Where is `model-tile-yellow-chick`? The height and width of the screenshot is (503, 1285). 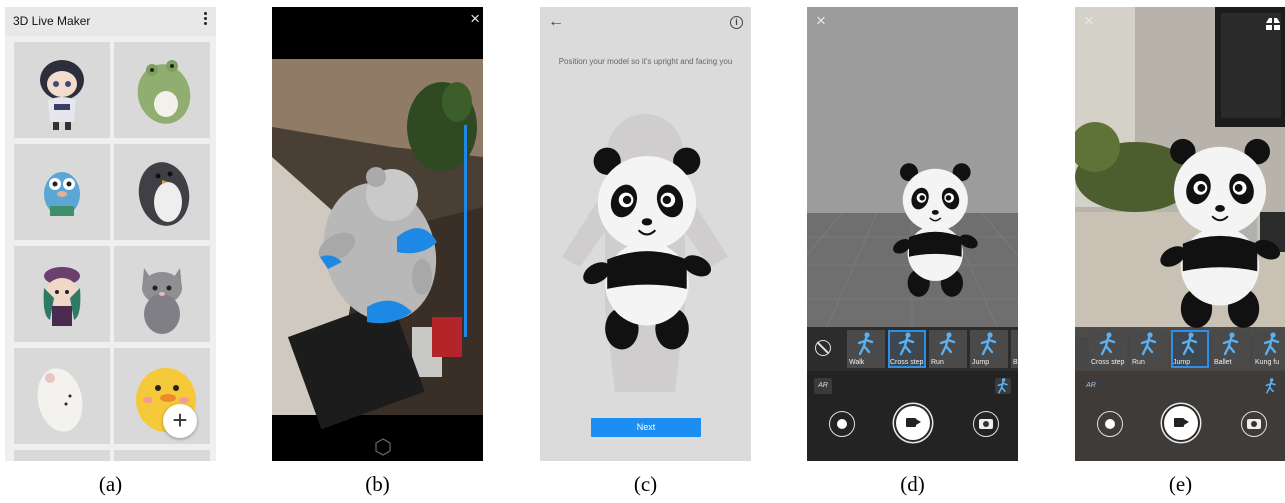
model-tile-yellow-chick is located at coordinates (162, 396).